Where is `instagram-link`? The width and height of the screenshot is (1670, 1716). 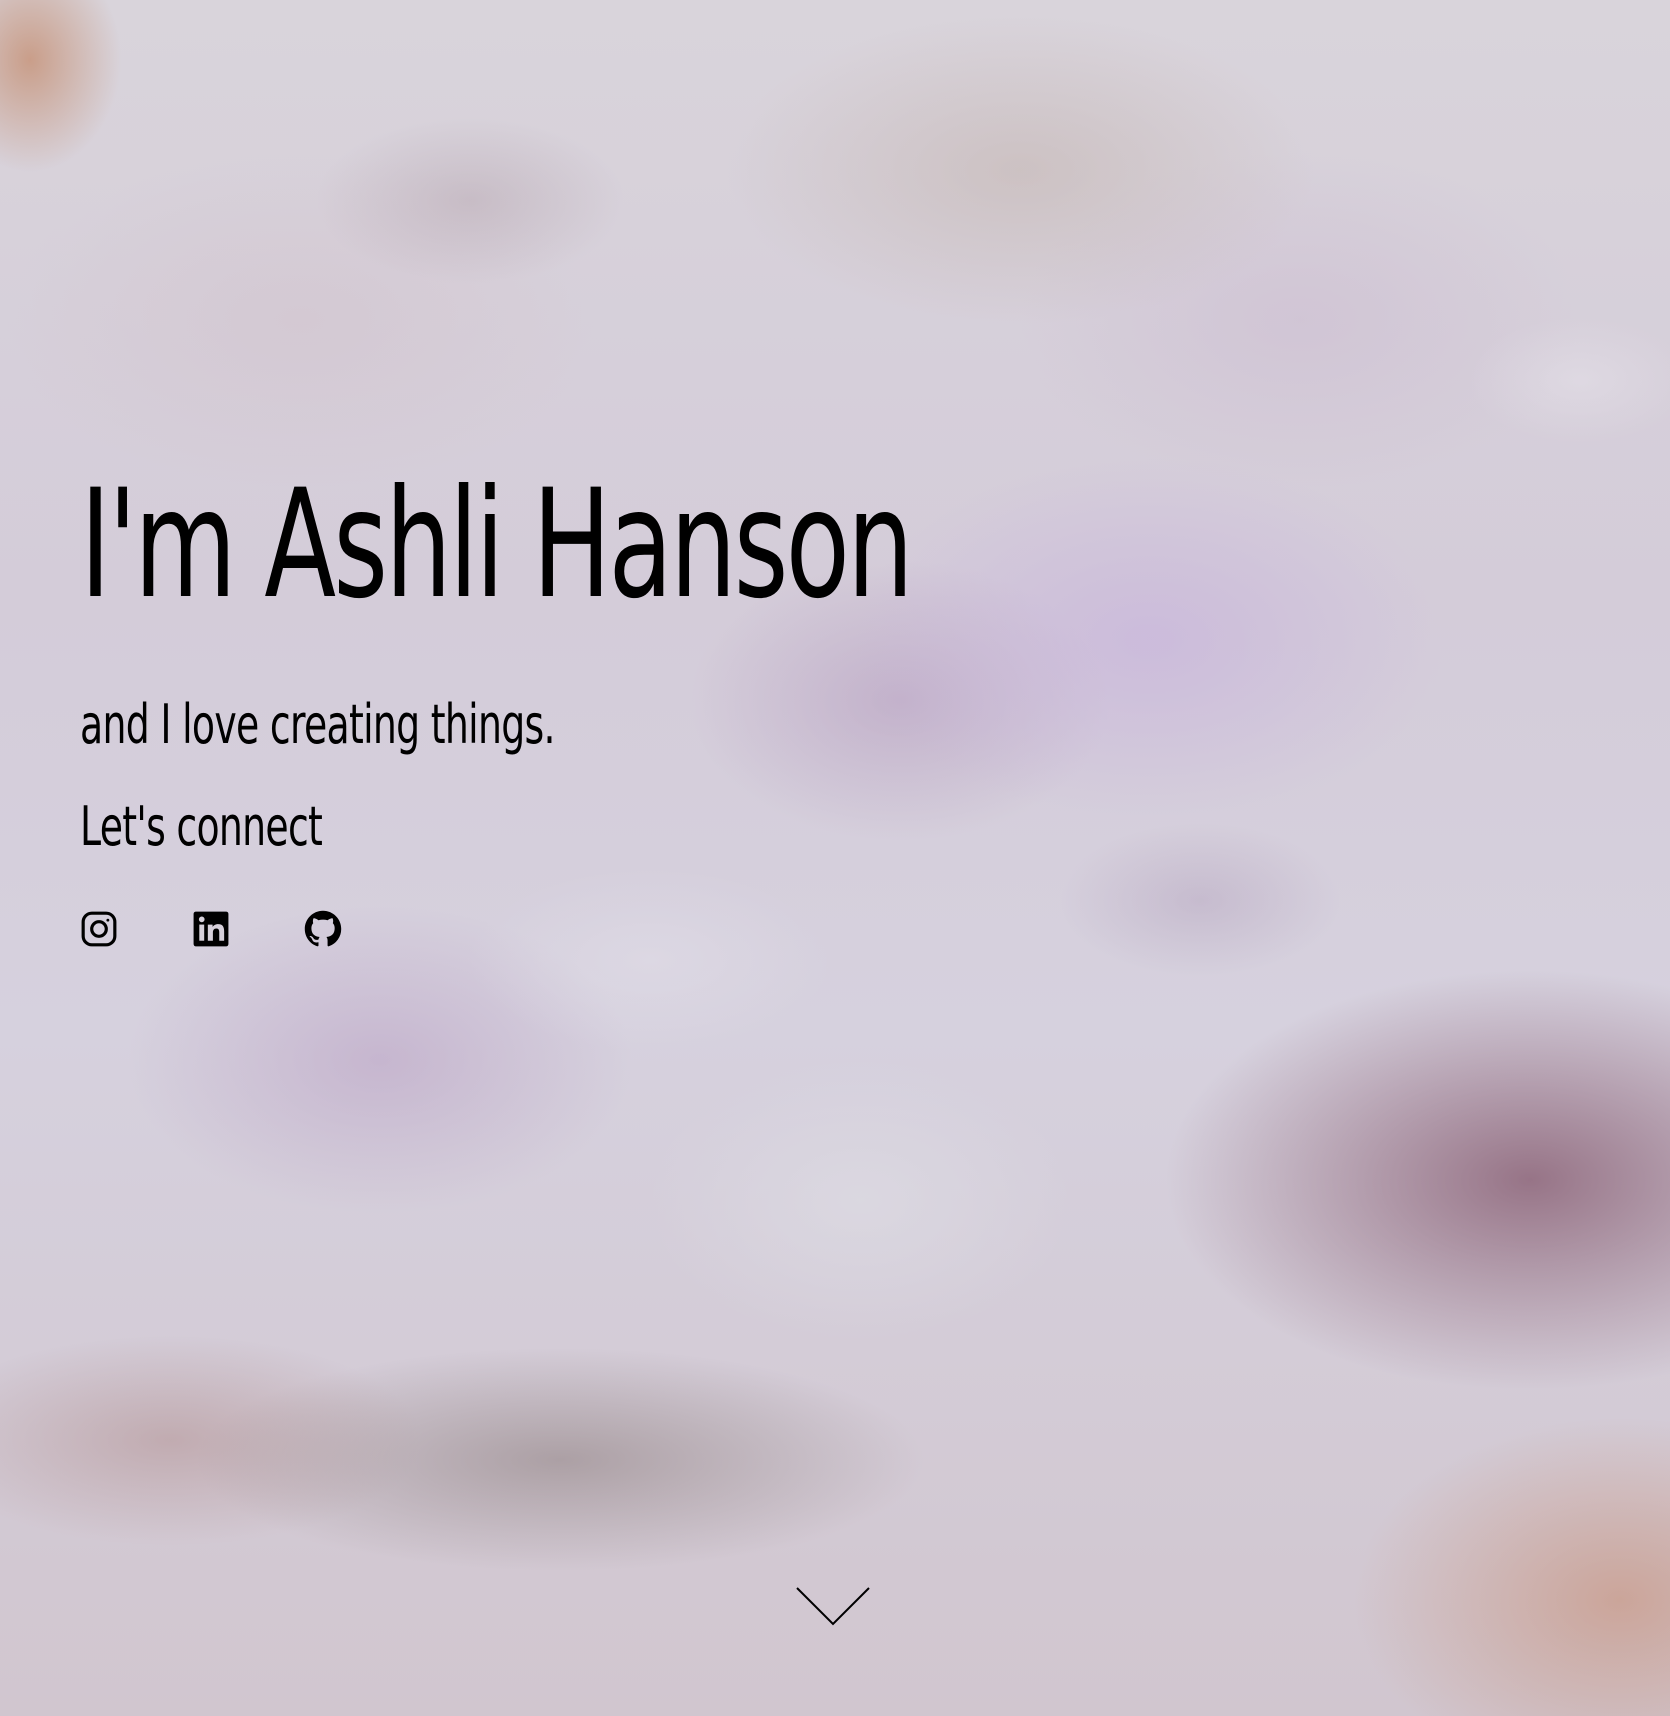 instagram-link is located at coordinates (99, 929).